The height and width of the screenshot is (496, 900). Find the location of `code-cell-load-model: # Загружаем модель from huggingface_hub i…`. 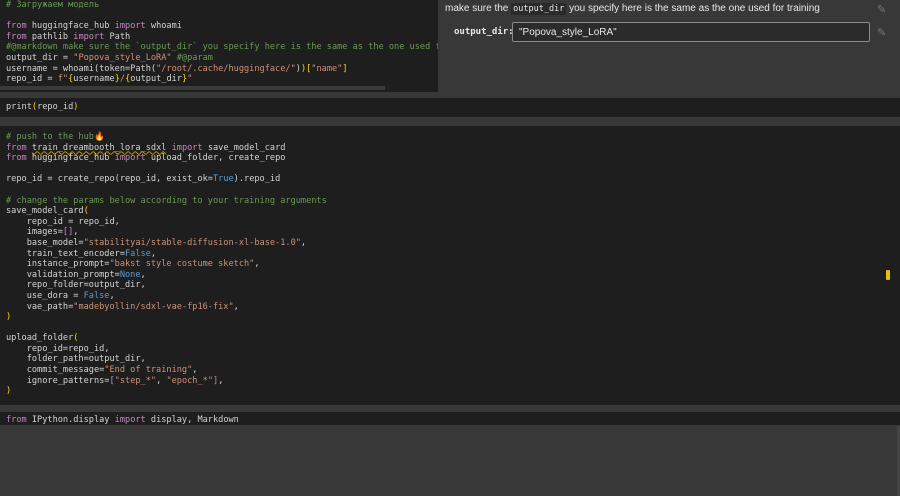

code-cell-load-model: # Загружаем модель from huggingface_hub i… is located at coordinates (219, 46).